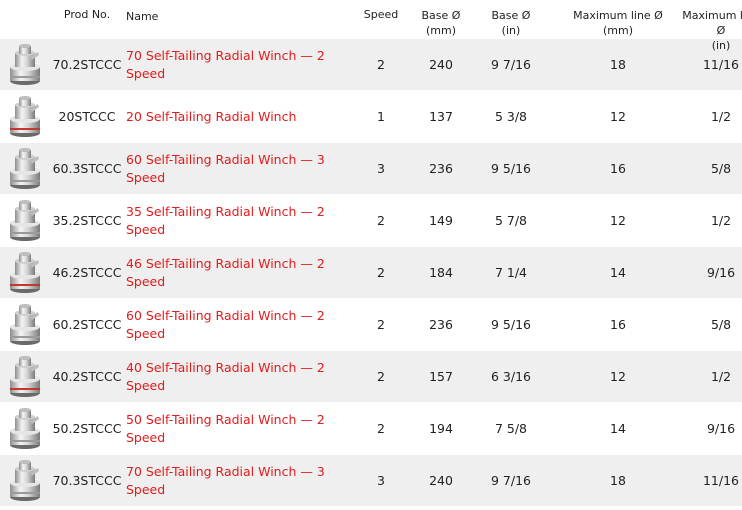 The image size is (742, 510). Describe the element at coordinates (618, 19) in the screenshot. I see `header-max-line-mm: Maximum line Ø (mm)` at that location.